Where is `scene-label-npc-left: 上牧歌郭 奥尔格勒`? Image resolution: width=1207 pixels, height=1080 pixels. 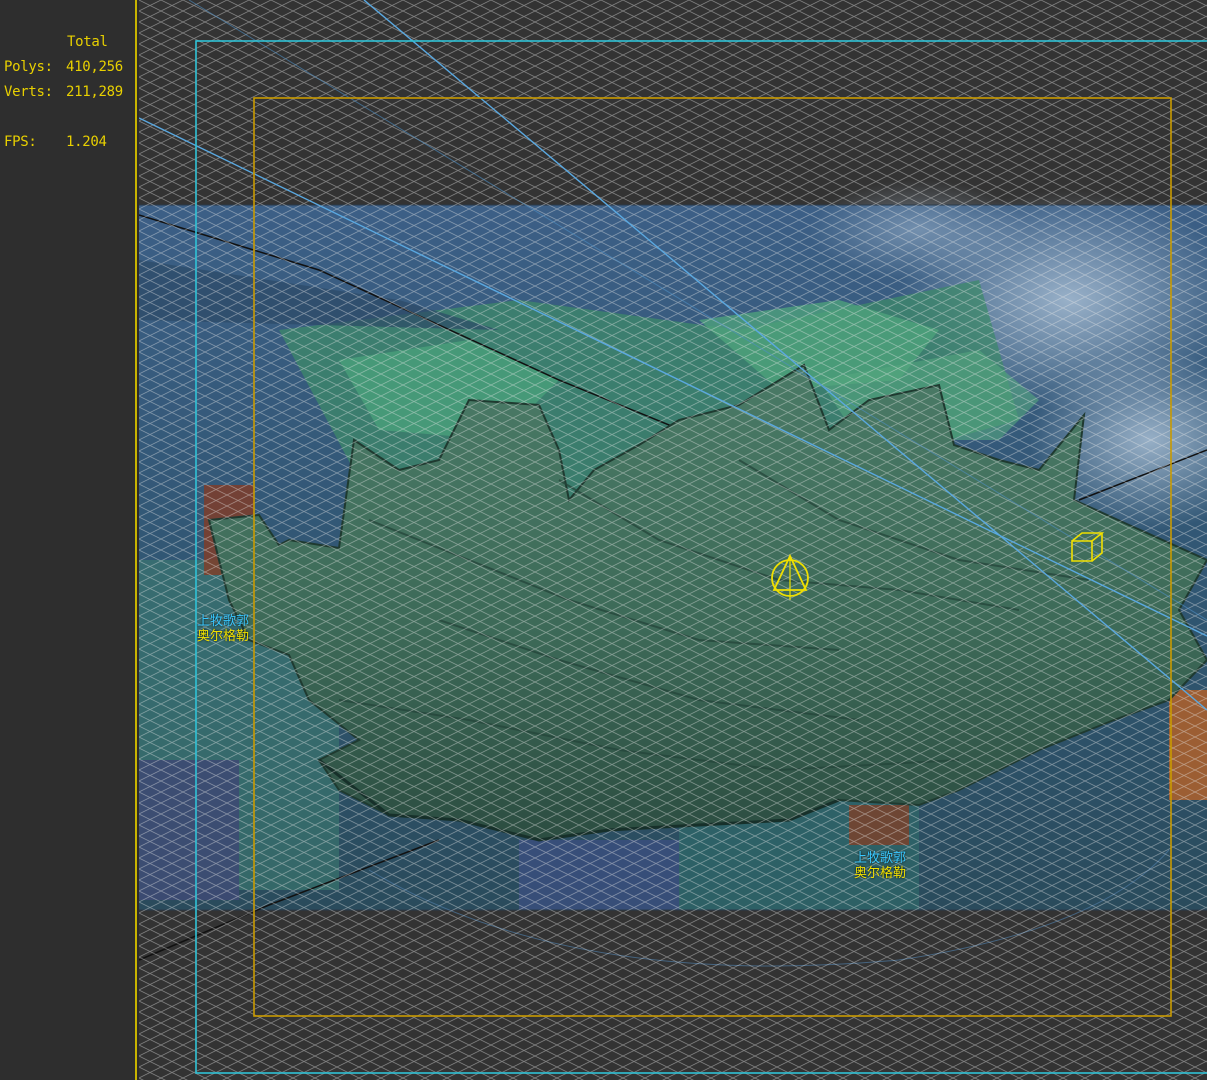 scene-label-npc-left: 上牧歌郭 奥尔格勒 is located at coordinates (223, 629).